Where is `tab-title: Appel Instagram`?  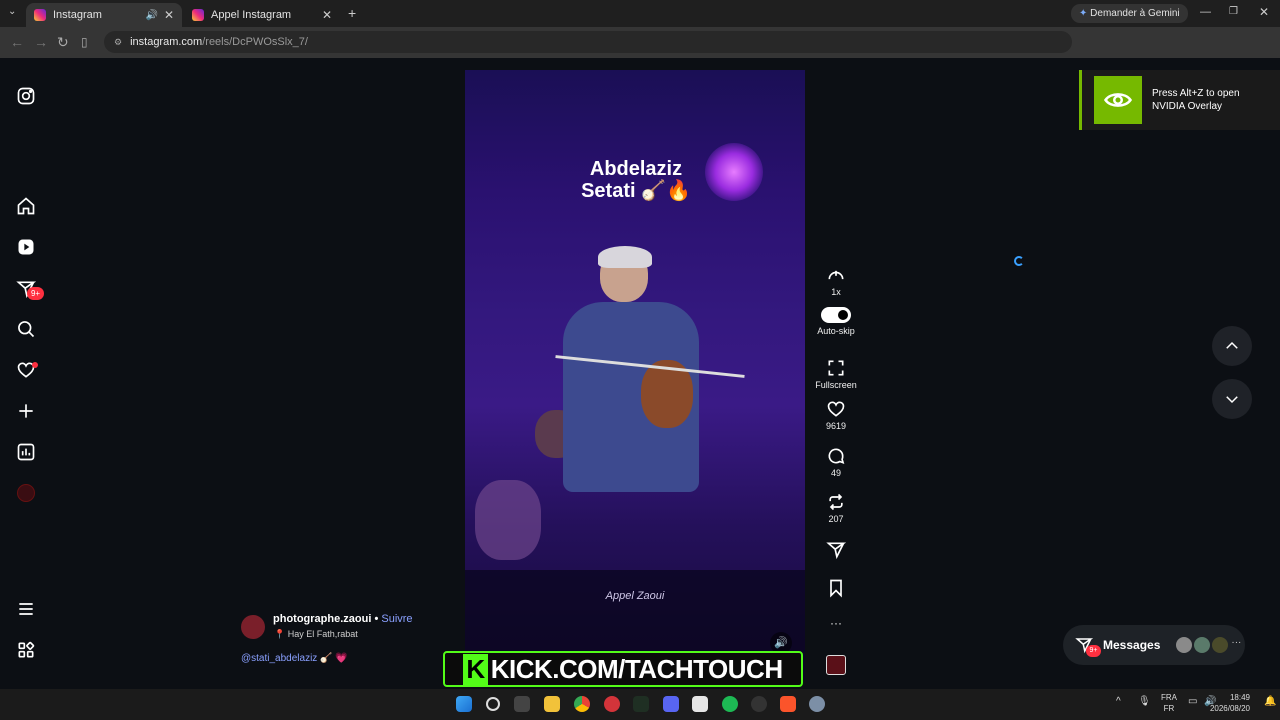 tab-title: Appel Instagram is located at coordinates (251, 15).